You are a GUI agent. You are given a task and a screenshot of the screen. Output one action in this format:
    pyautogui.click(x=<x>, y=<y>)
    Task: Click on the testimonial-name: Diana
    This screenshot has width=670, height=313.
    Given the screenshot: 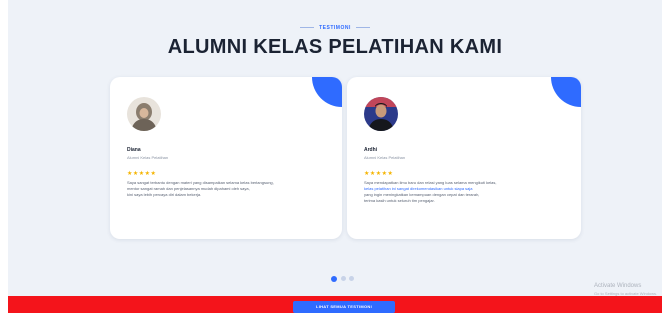 What is the action you would take?
    pyautogui.click(x=134, y=150)
    